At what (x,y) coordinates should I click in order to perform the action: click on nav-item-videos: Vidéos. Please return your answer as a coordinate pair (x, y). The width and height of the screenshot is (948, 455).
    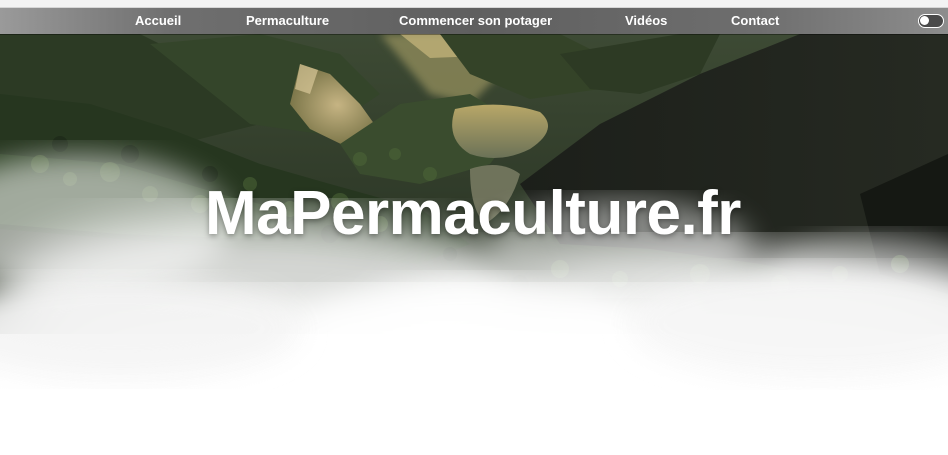
    Looking at the image, I should click on (646, 21).